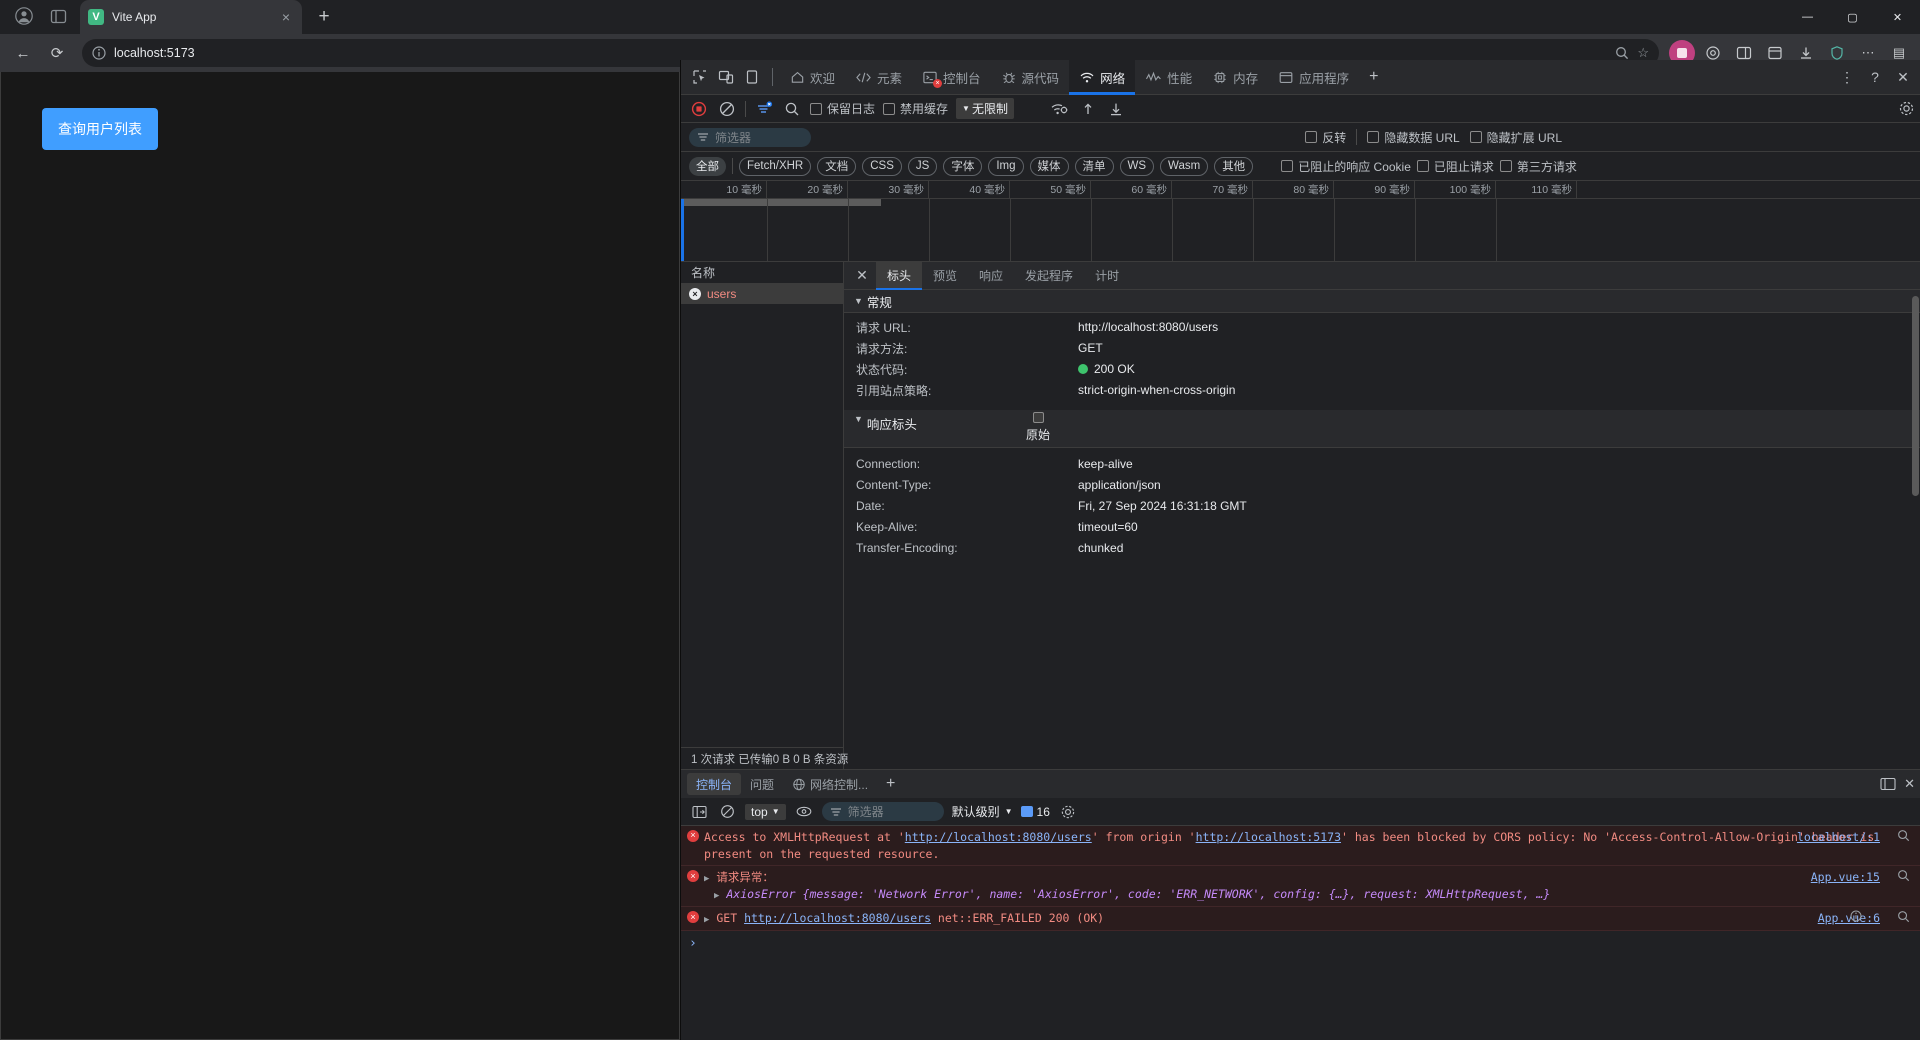 The width and height of the screenshot is (1920, 1040). I want to click on detail-tab-initiator: 发起程序, so click(1049, 276).